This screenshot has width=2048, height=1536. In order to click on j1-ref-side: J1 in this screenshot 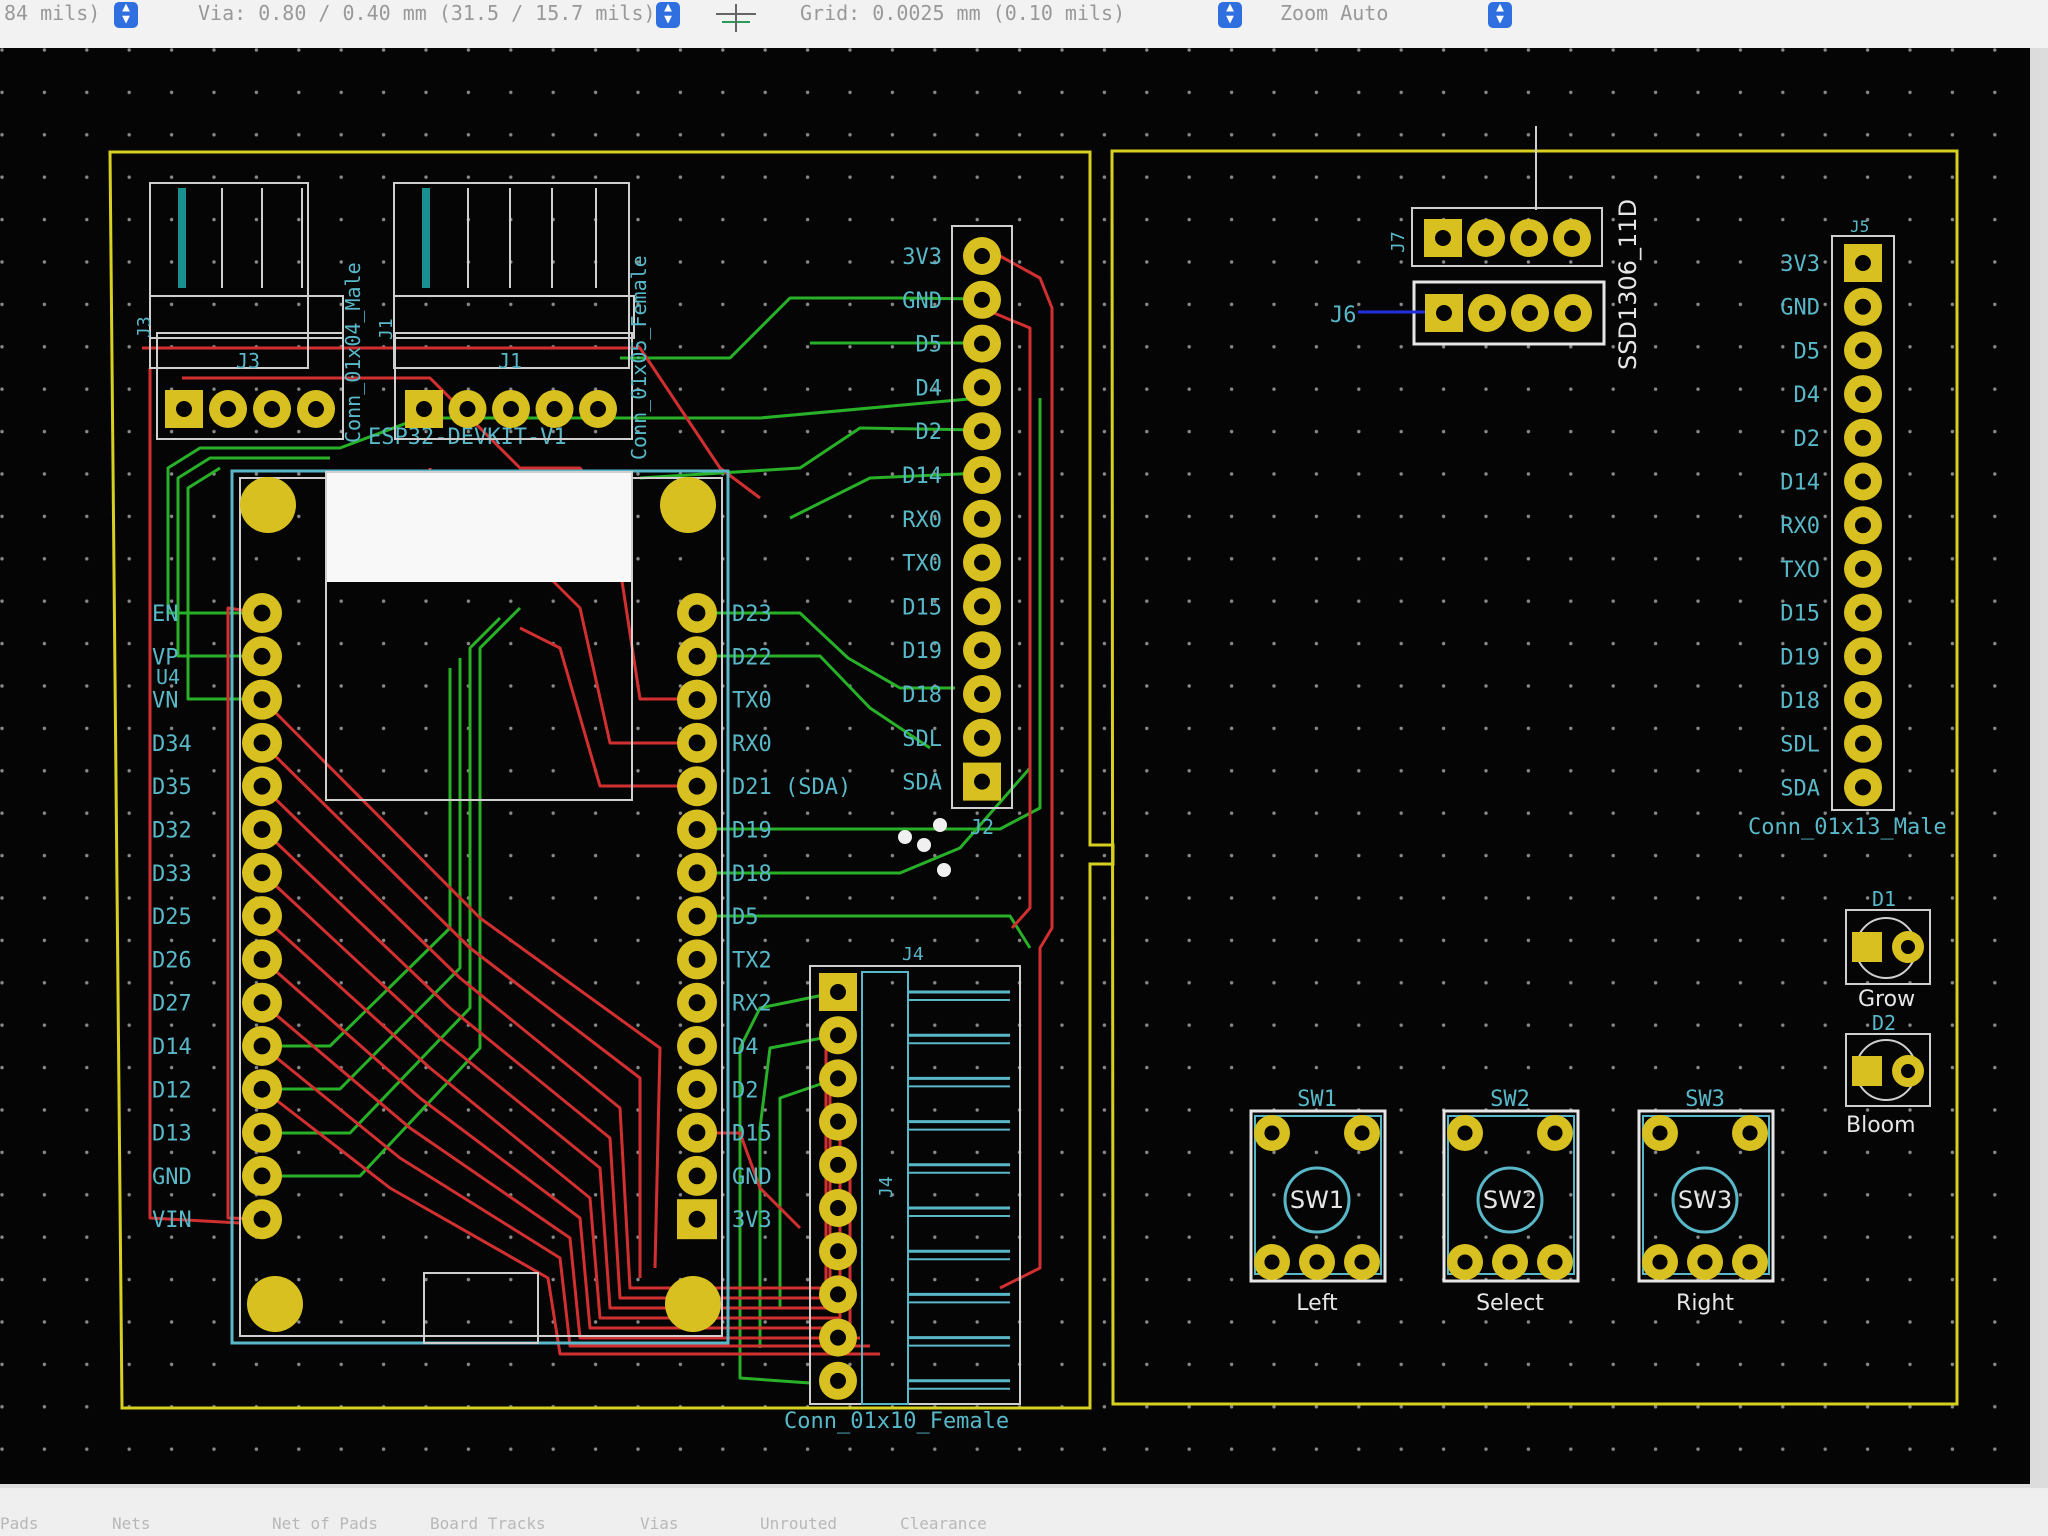, I will do `click(386, 329)`.